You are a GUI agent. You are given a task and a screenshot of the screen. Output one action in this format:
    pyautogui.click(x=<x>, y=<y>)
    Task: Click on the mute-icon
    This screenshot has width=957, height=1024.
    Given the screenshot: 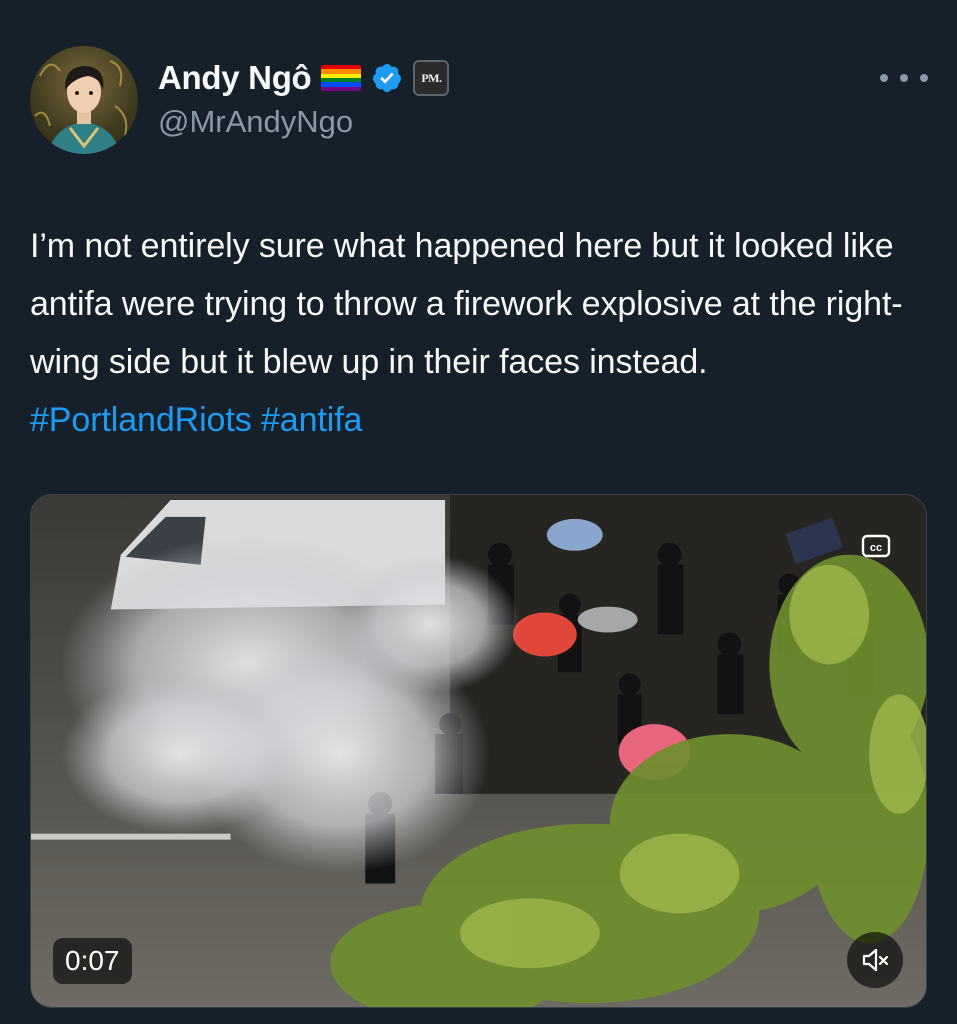 What is the action you would take?
    pyautogui.click(x=875, y=960)
    